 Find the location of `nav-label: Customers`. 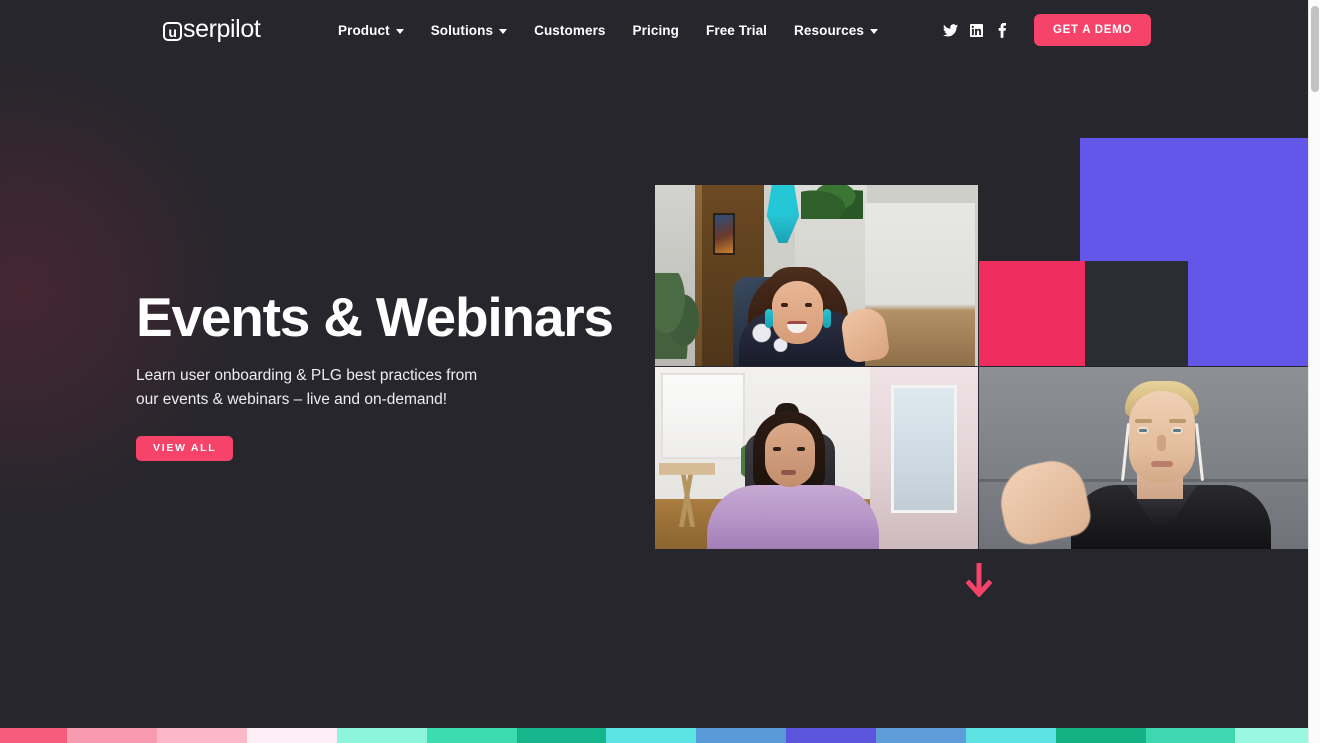

nav-label: Customers is located at coordinates (570, 30).